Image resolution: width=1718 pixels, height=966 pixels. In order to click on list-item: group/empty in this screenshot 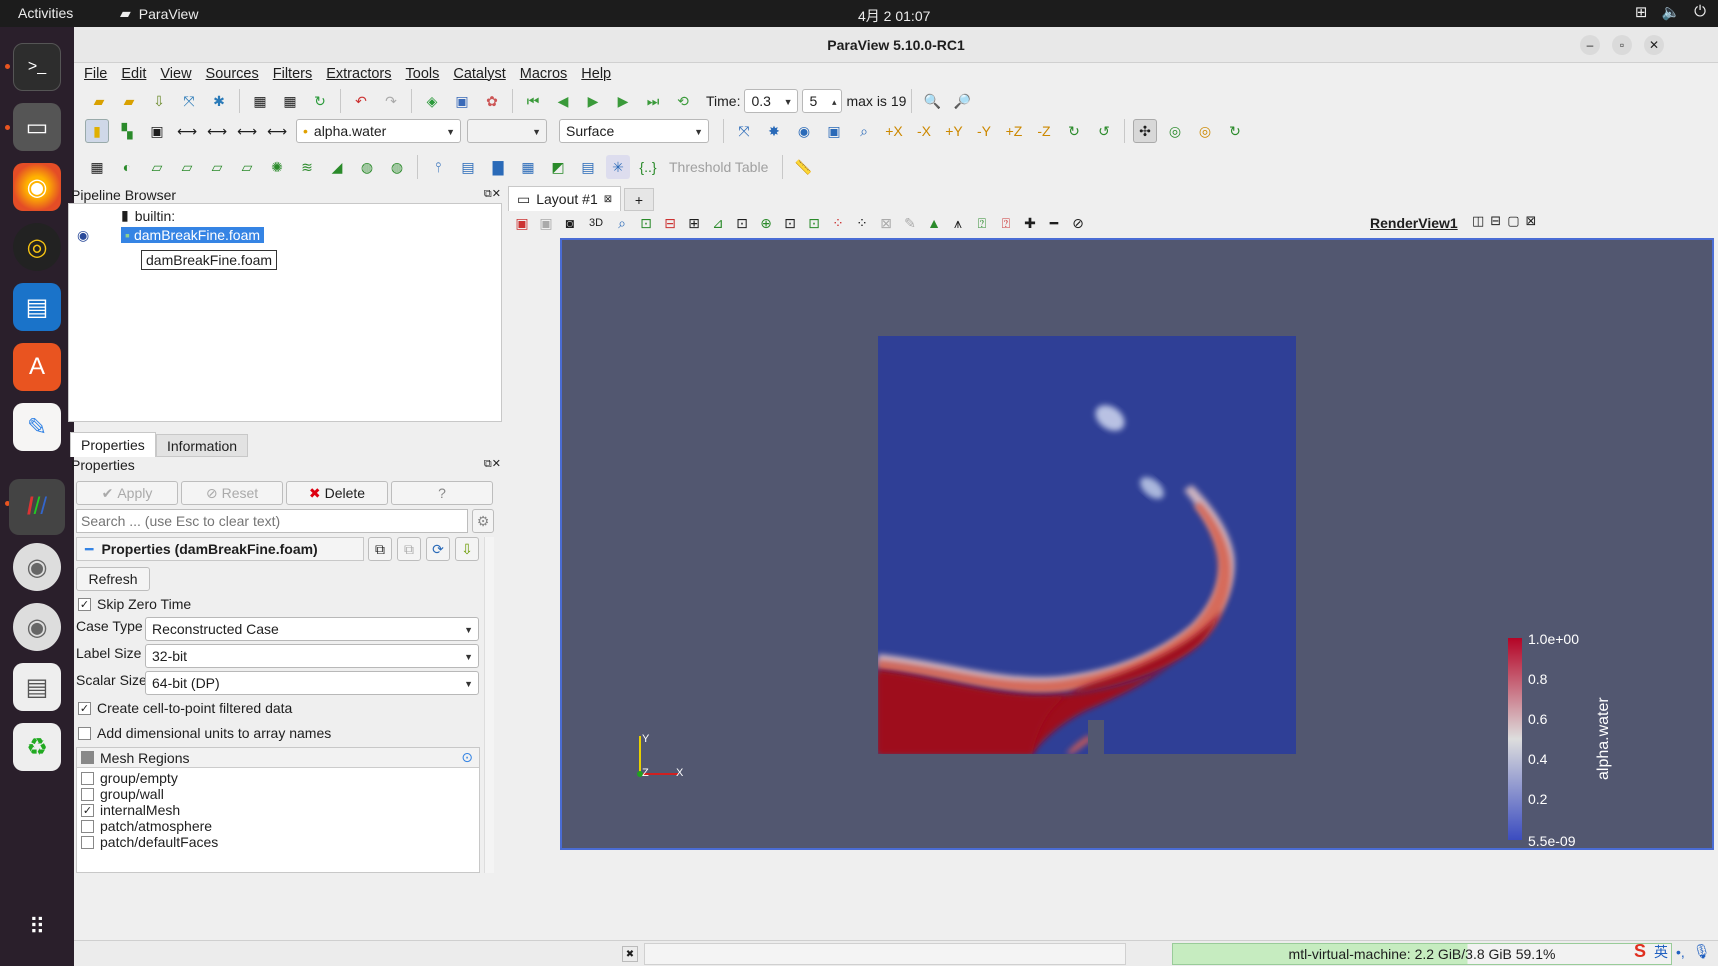, I will do `click(129, 778)`.